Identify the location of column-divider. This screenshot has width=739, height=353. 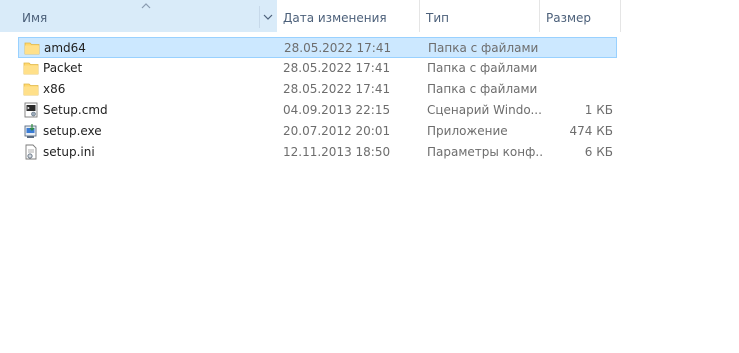
(259, 17).